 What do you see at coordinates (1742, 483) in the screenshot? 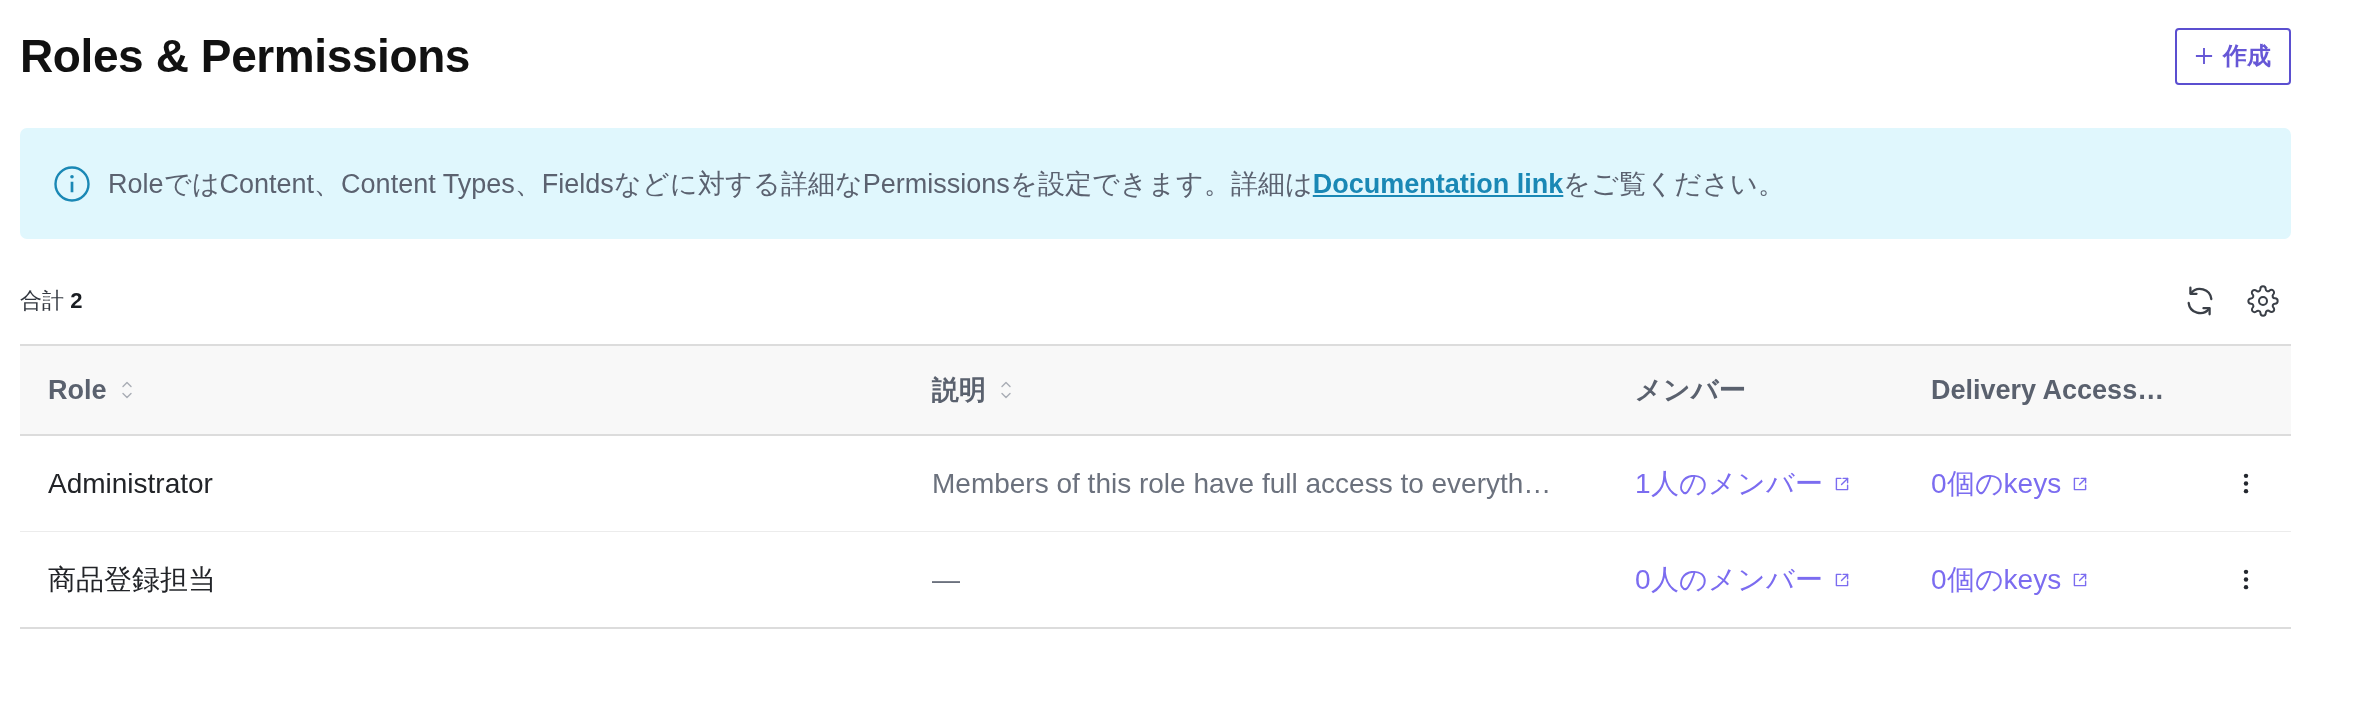
I see `members-link: 1人のメンバー` at bounding box center [1742, 483].